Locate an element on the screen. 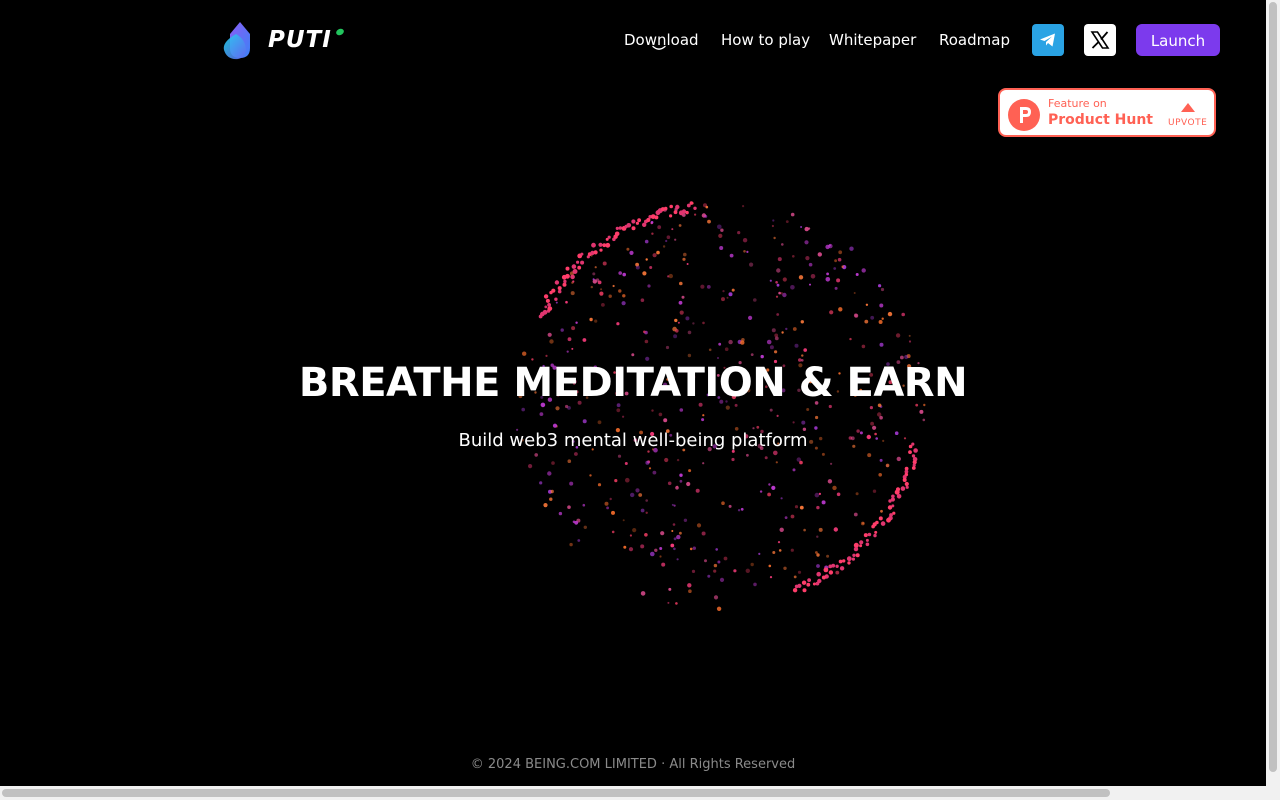 This screenshot has height=800, width=1280. horizontal-scrollbar is located at coordinates (640, 793).